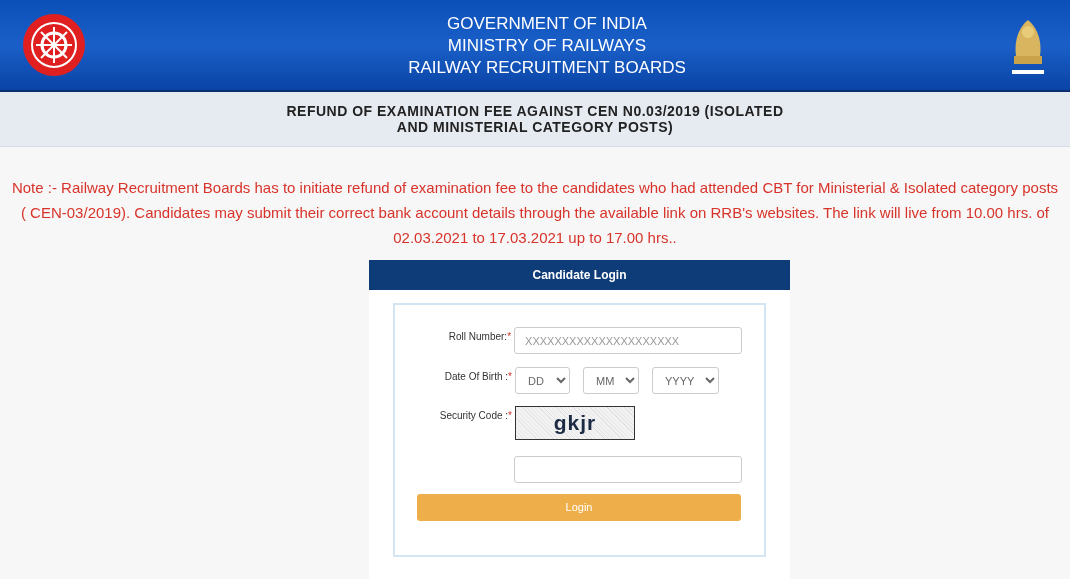 The width and height of the screenshot is (1070, 579). I want to click on field-label: Security Code :, so click(474, 416).